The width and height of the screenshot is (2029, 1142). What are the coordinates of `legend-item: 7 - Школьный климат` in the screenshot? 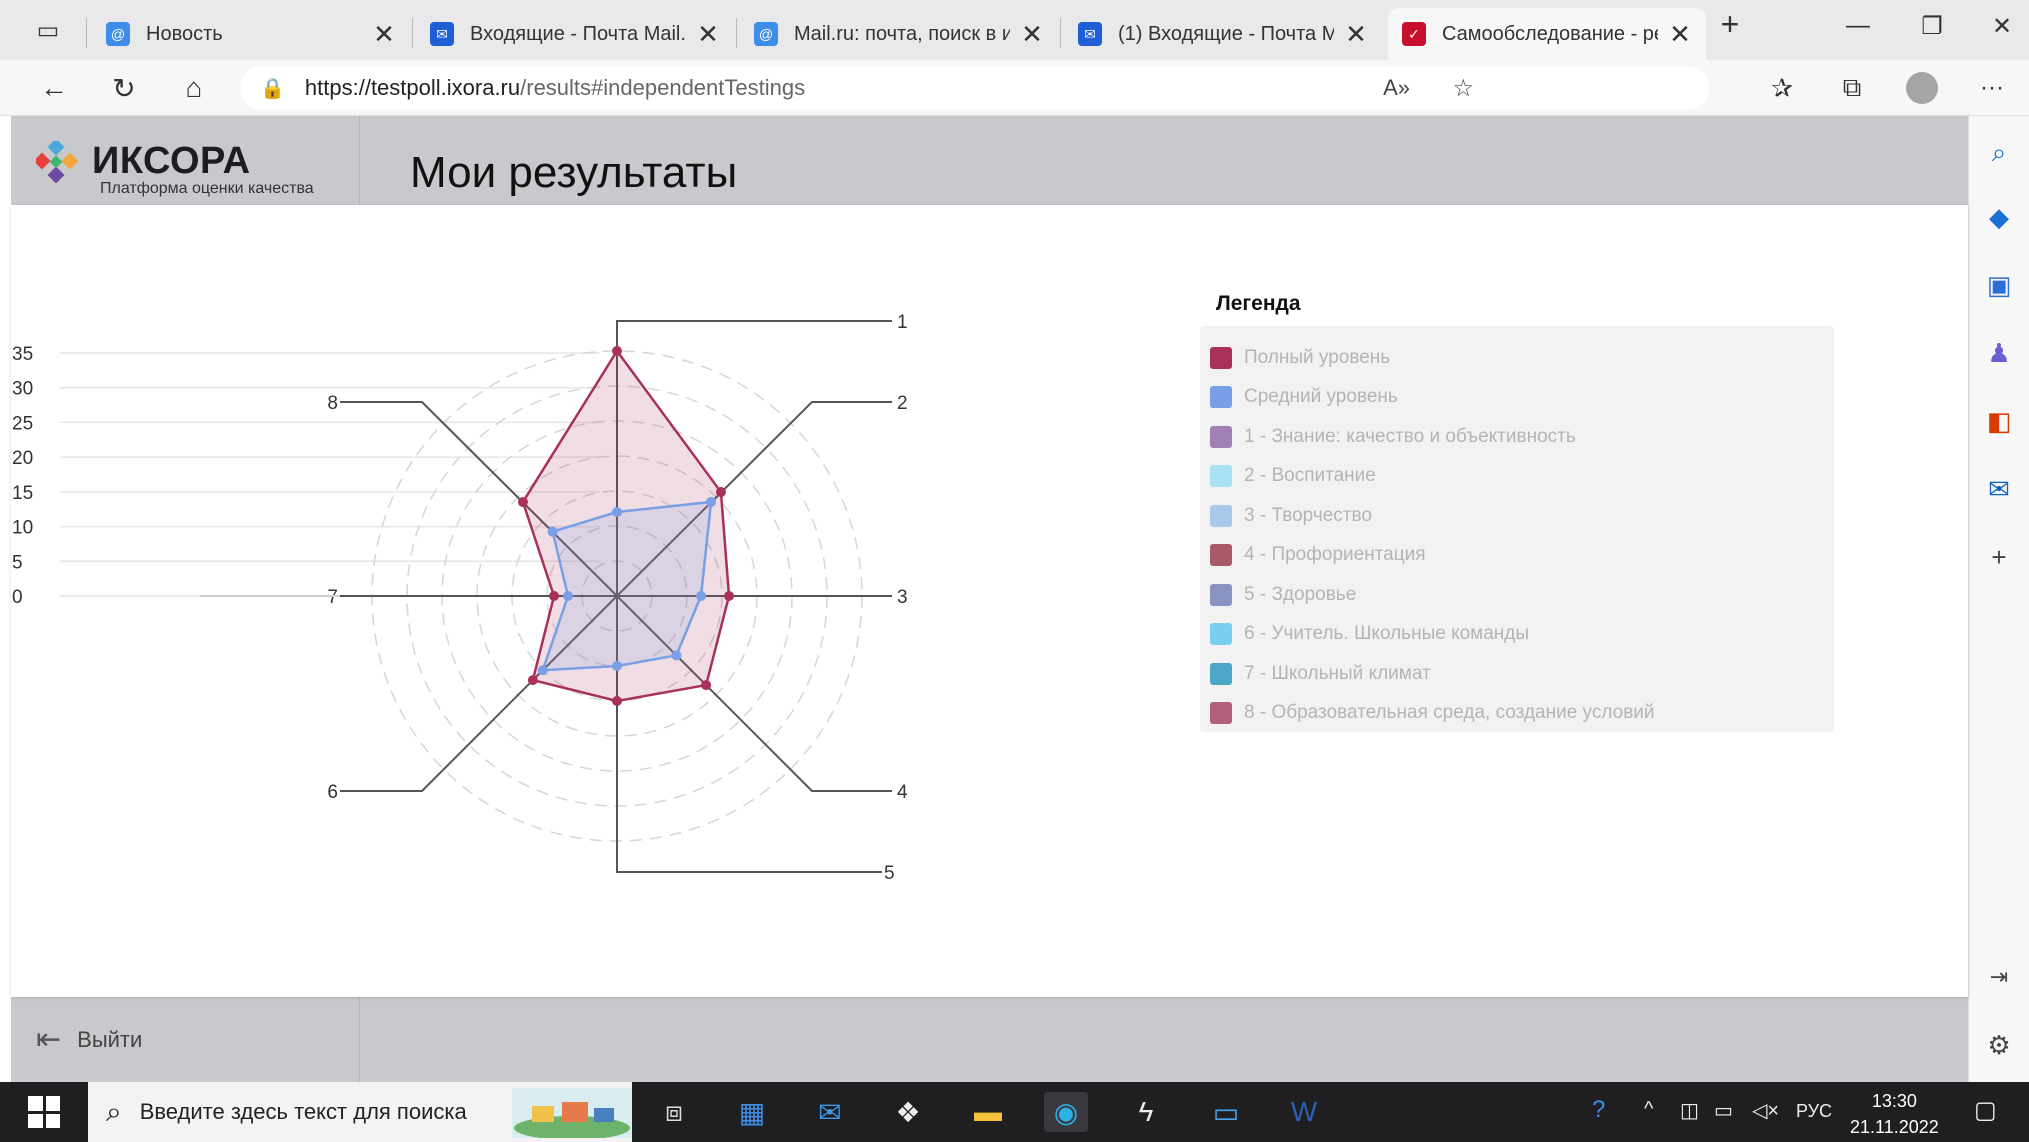 It's located at (1517, 674).